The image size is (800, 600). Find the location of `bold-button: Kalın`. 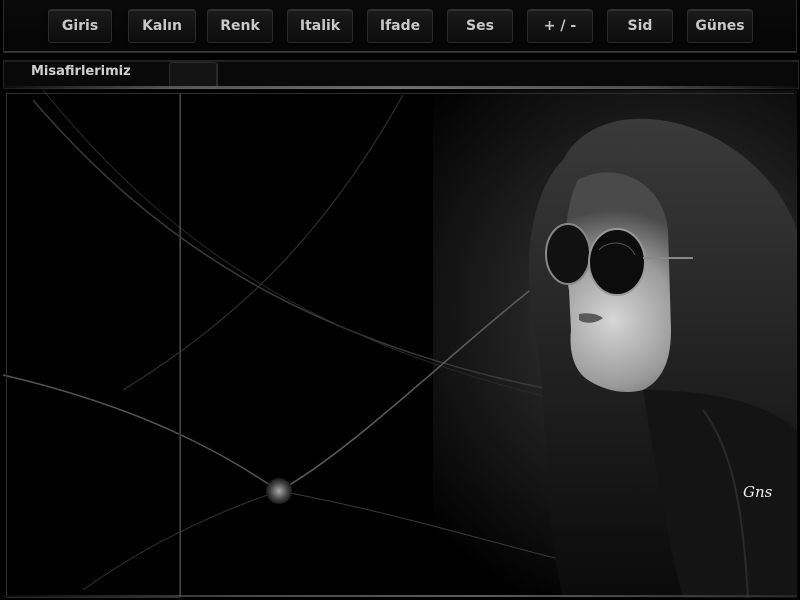

bold-button: Kalın is located at coordinates (162, 26).